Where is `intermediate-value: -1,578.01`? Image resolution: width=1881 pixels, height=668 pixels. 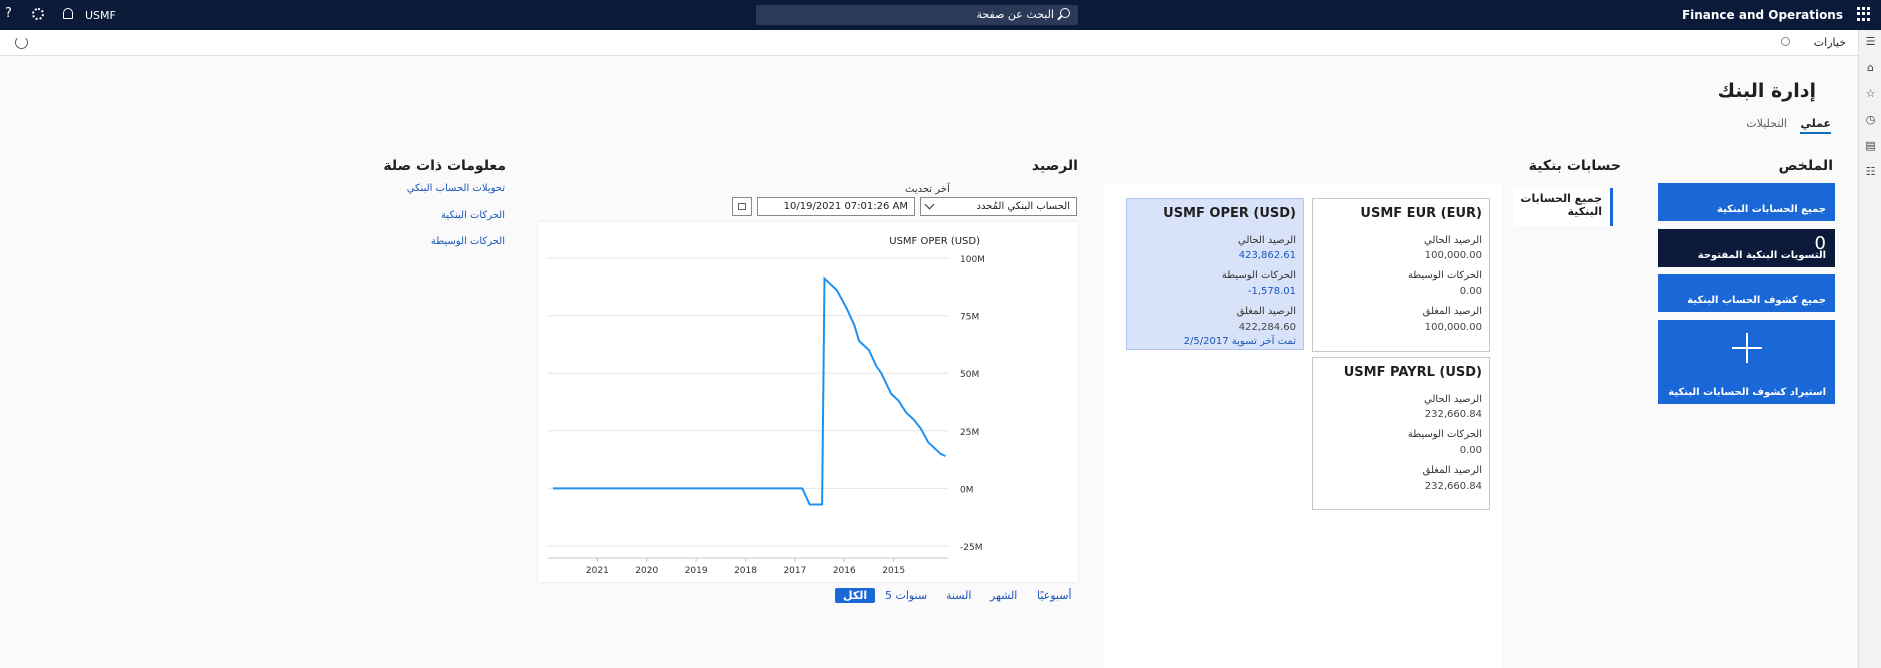 intermediate-value: -1,578.01 is located at coordinates (1271, 291).